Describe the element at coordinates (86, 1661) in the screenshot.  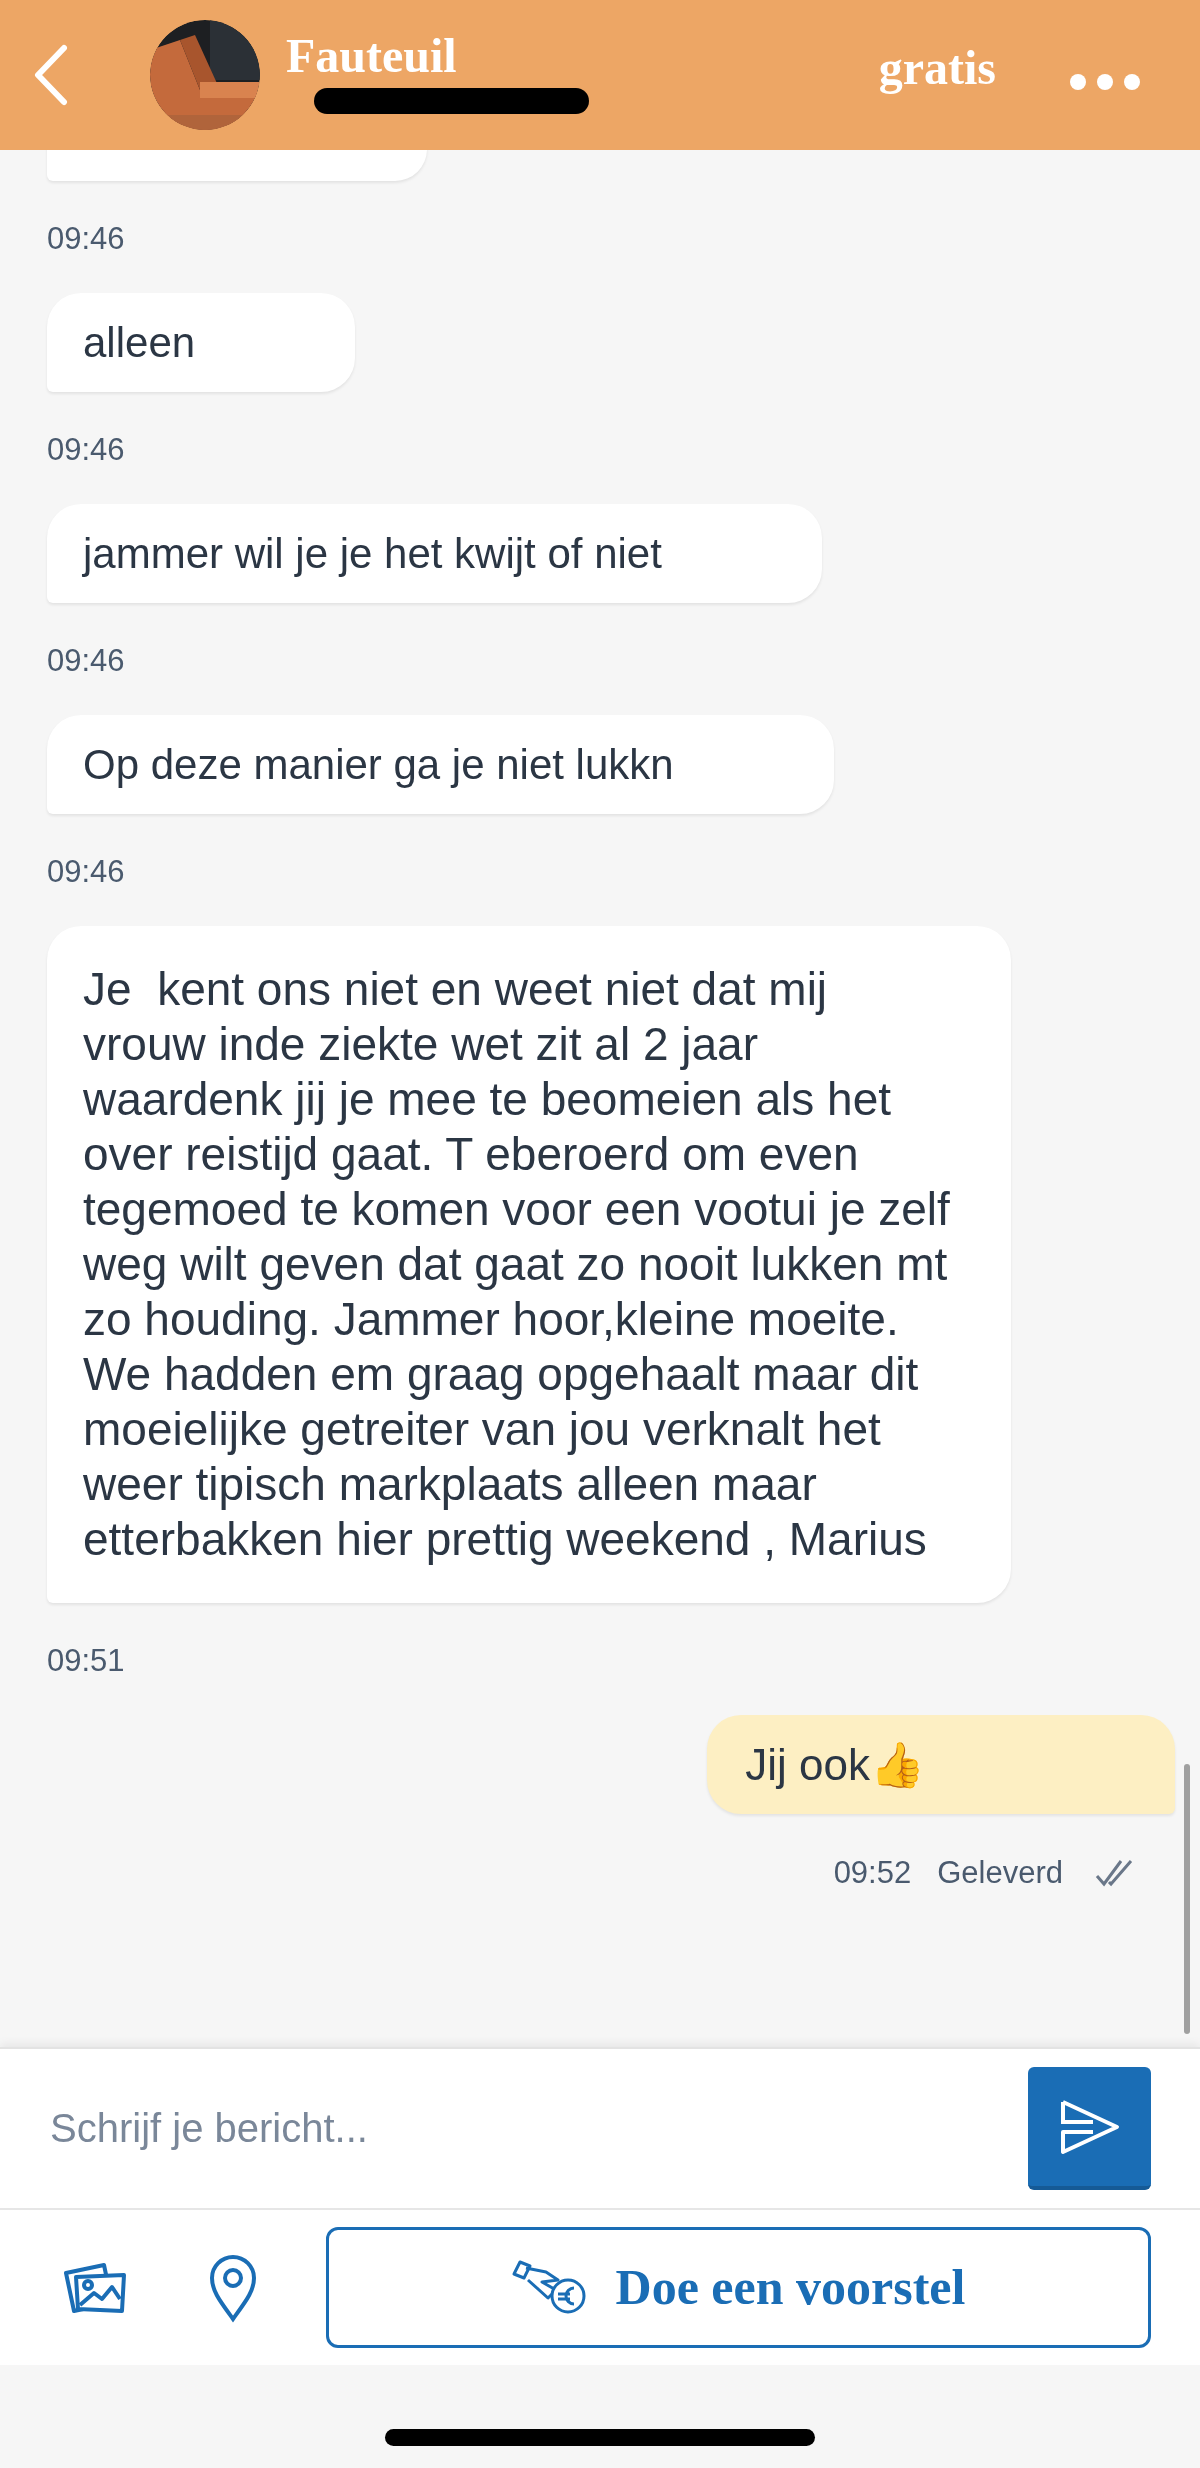
I see `message-time: 09:51` at that location.